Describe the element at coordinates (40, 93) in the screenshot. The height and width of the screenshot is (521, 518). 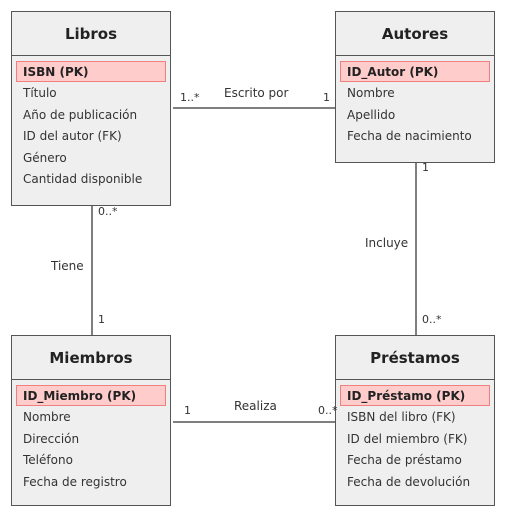
I see `attribute: Título` at that location.